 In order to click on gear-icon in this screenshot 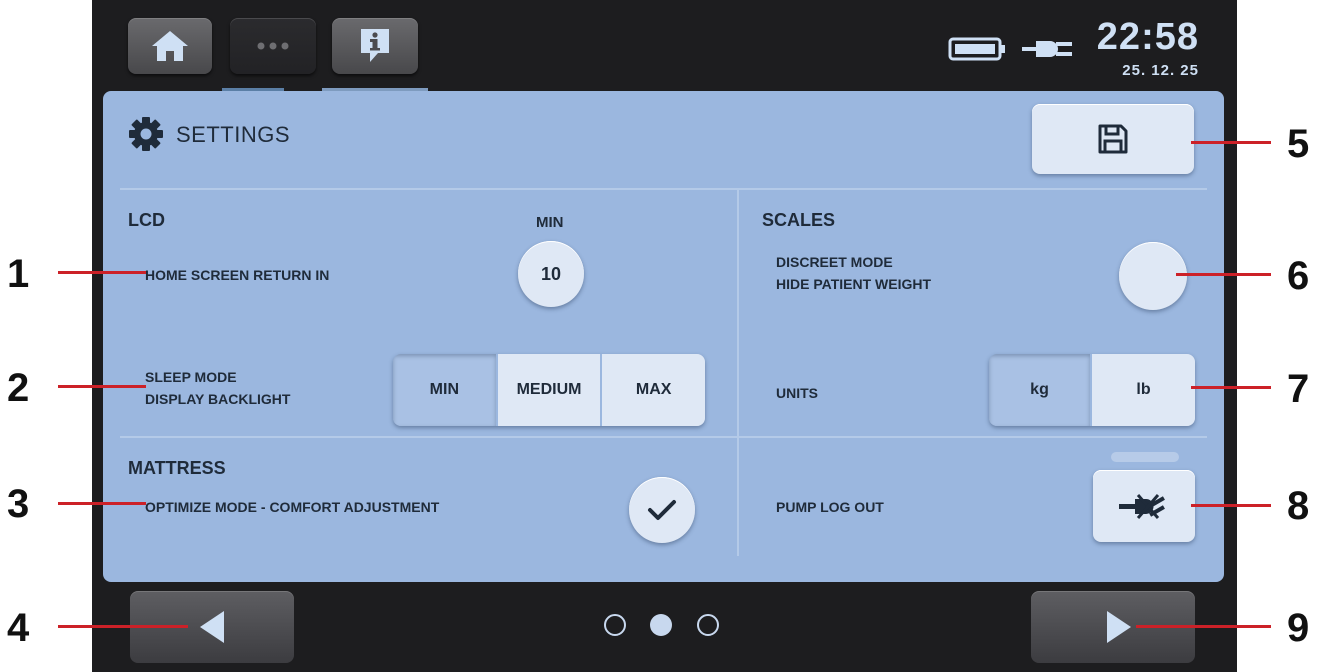, I will do `click(146, 134)`.